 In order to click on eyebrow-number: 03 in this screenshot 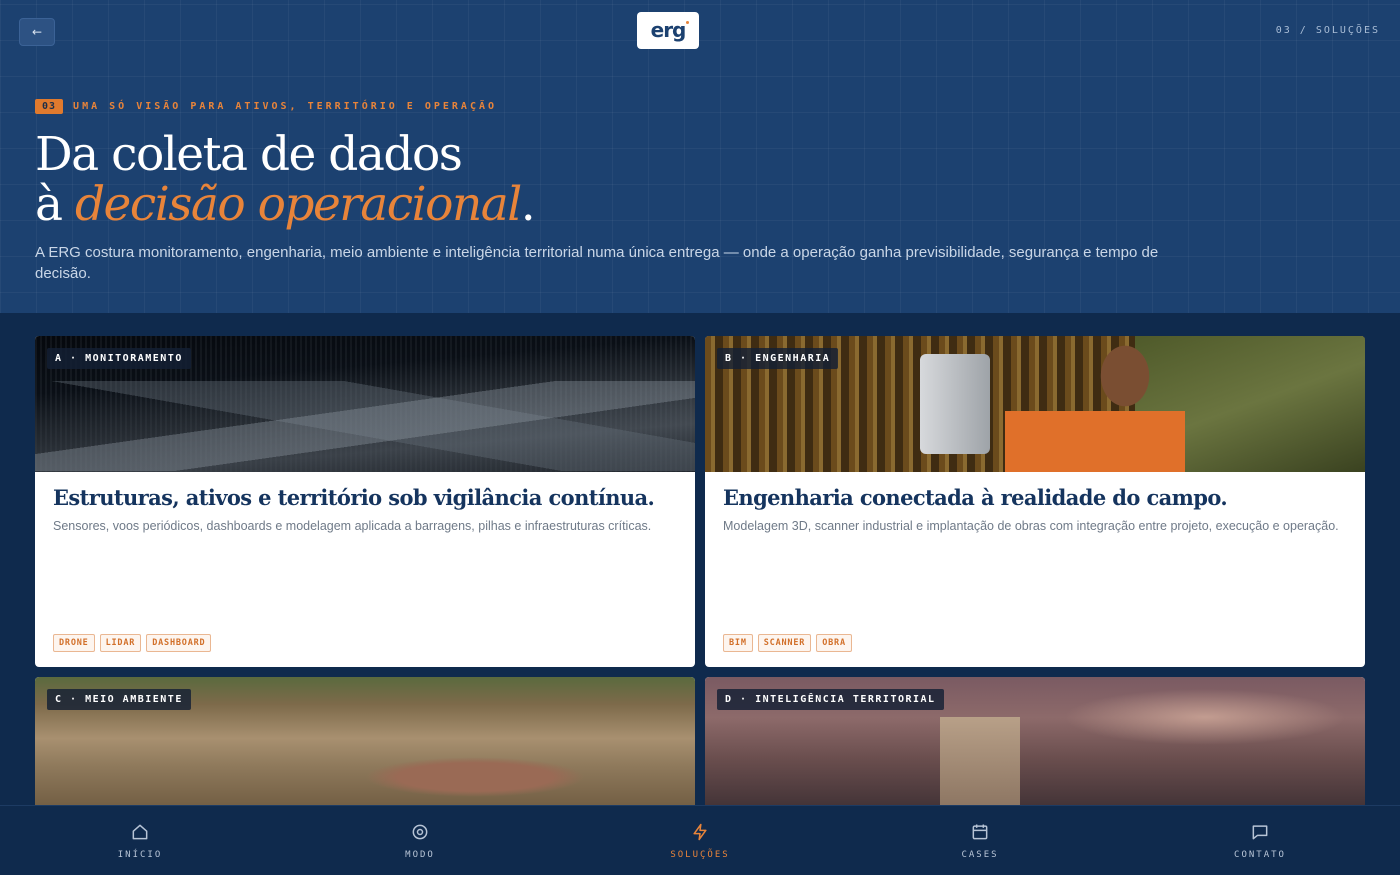, I will do `click(49, 106)`.